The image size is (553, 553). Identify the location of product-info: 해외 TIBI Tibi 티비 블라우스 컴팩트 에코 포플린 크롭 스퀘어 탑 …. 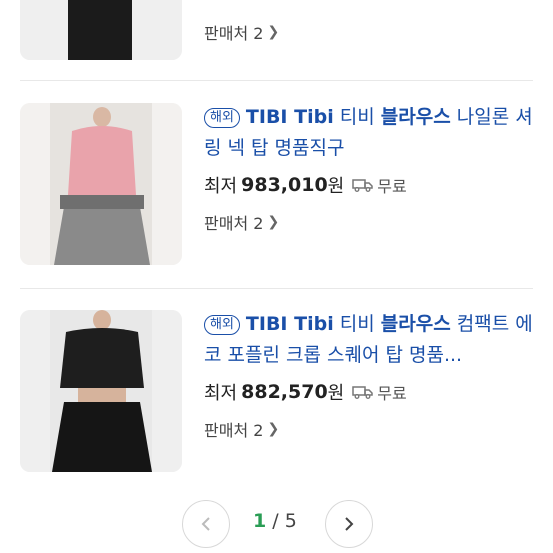
(371, 375).